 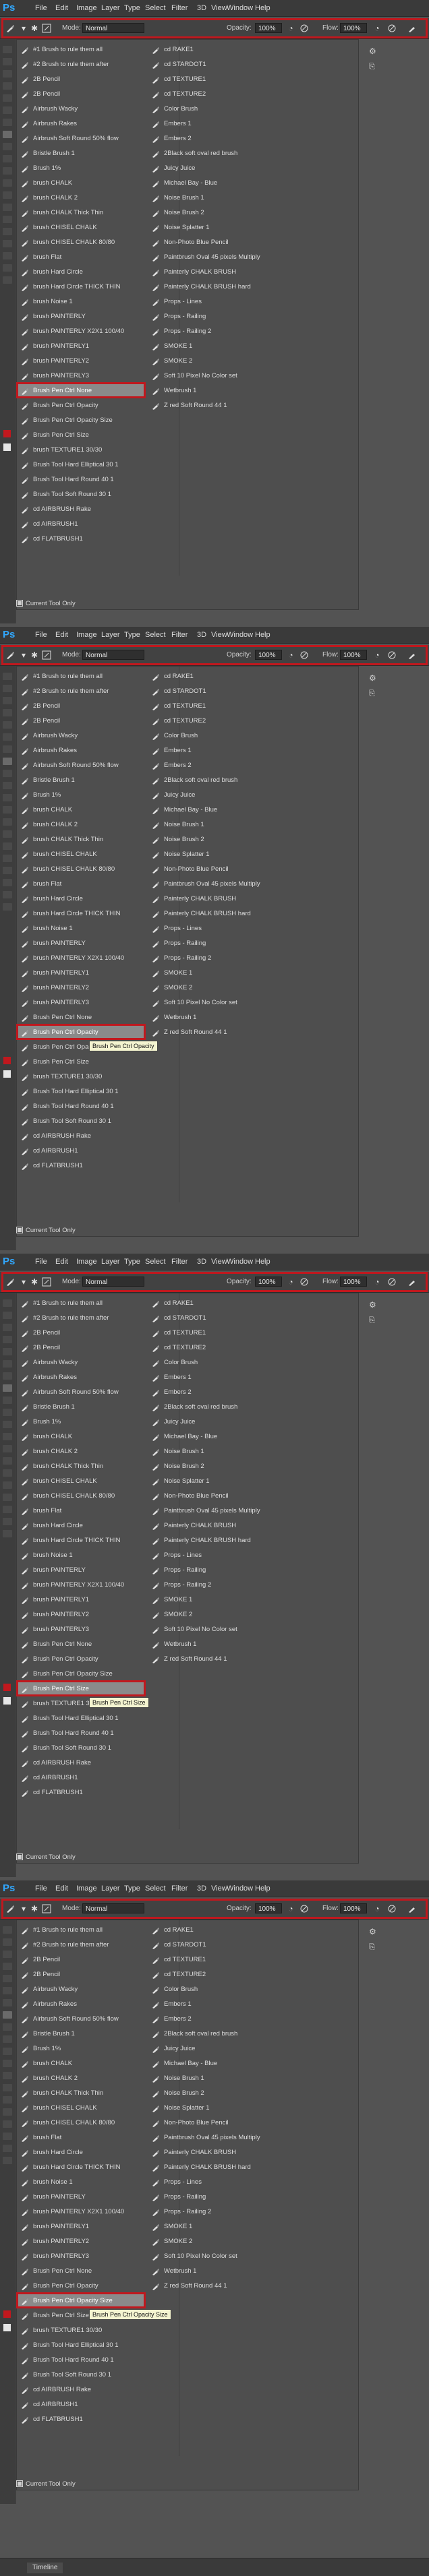 I want to click on checkbox-checked-icon, so click(x=19, y=2484).